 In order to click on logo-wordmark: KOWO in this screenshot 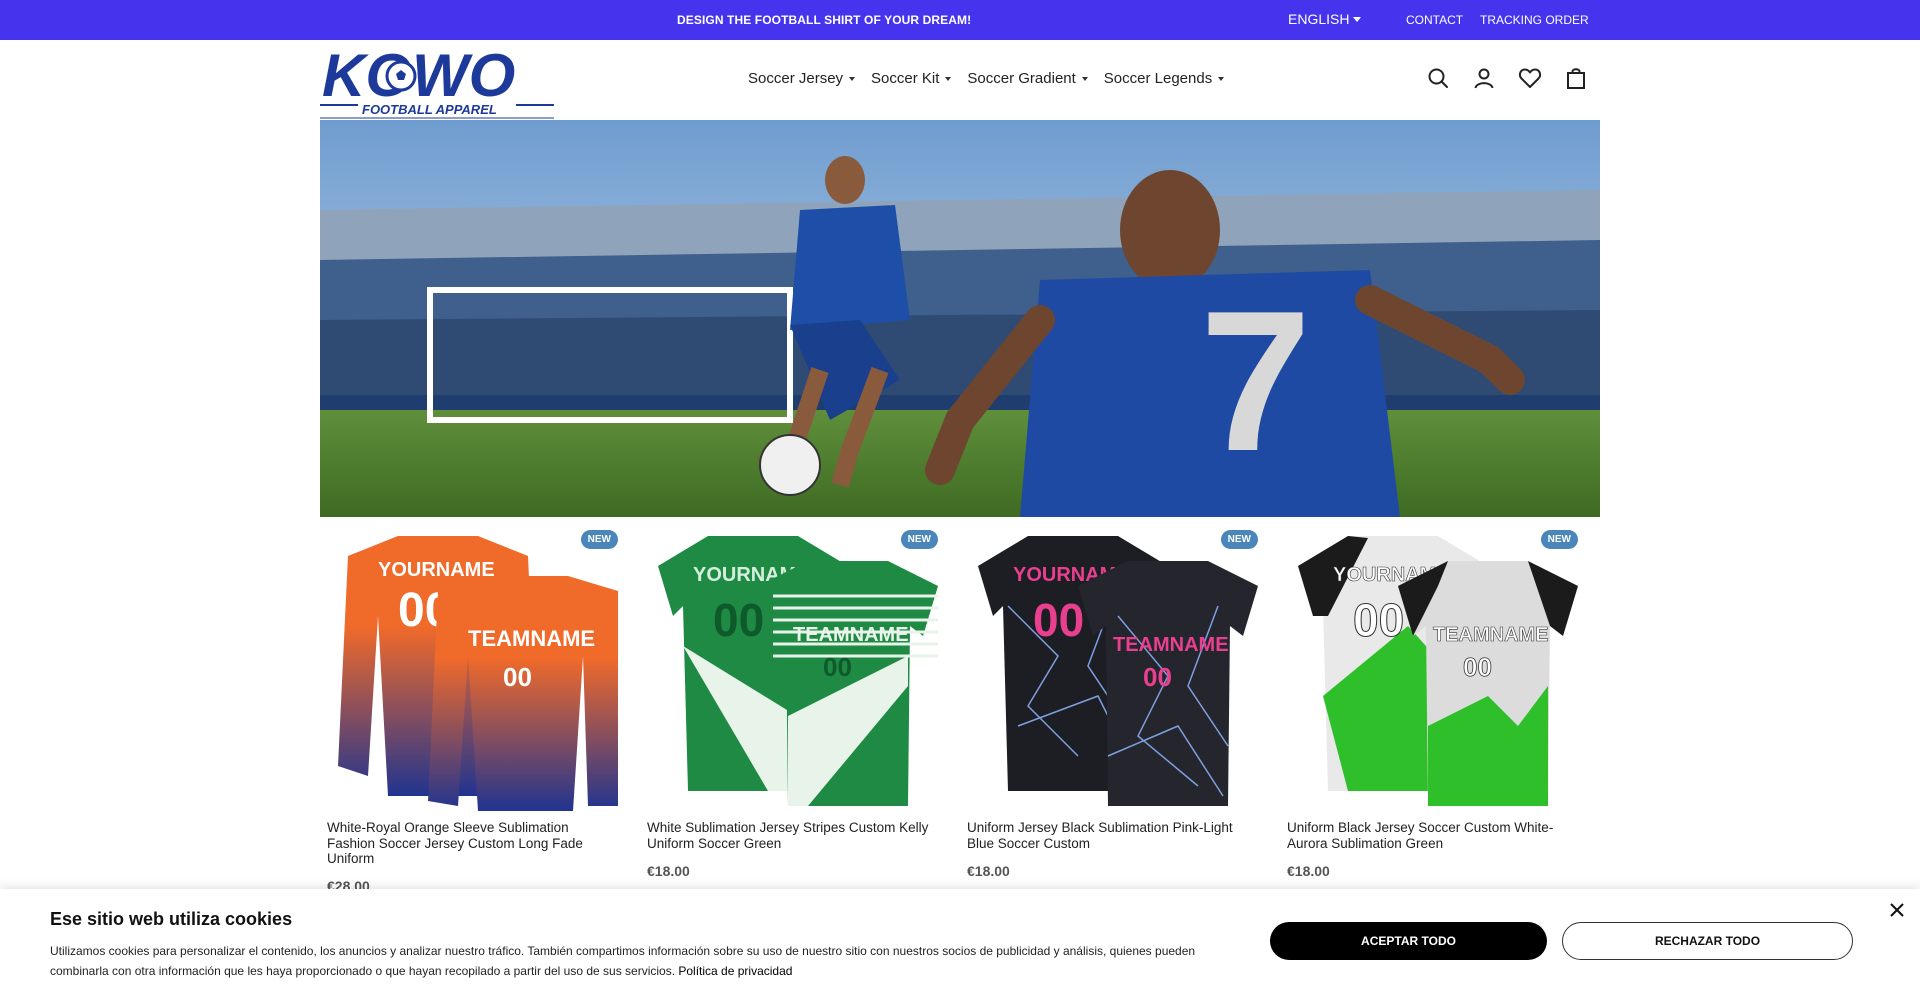, I will do `click(418, 76)`.